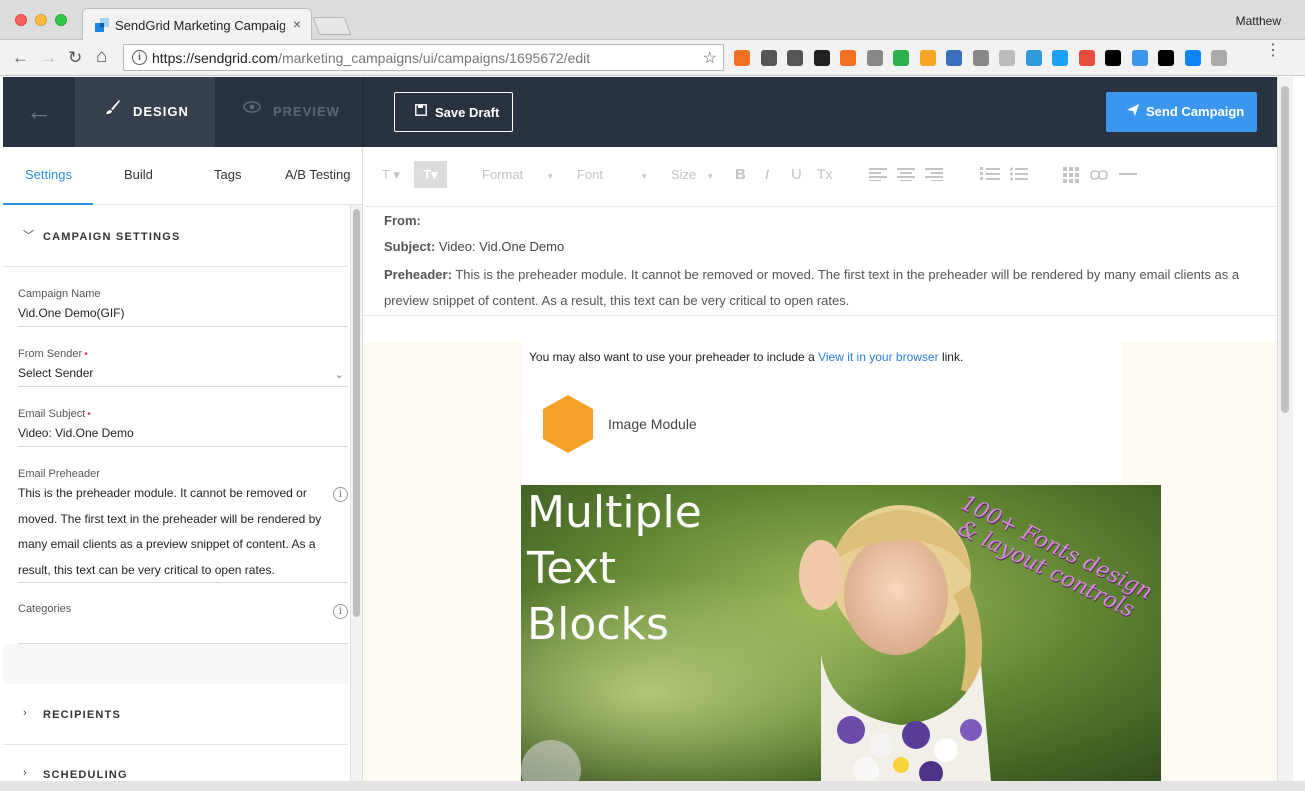 The width and height of the screenshot is (1305, 791). Describe the element at coordinates (796, 174) in the screenshot. I see `underline-button: U` at that location.